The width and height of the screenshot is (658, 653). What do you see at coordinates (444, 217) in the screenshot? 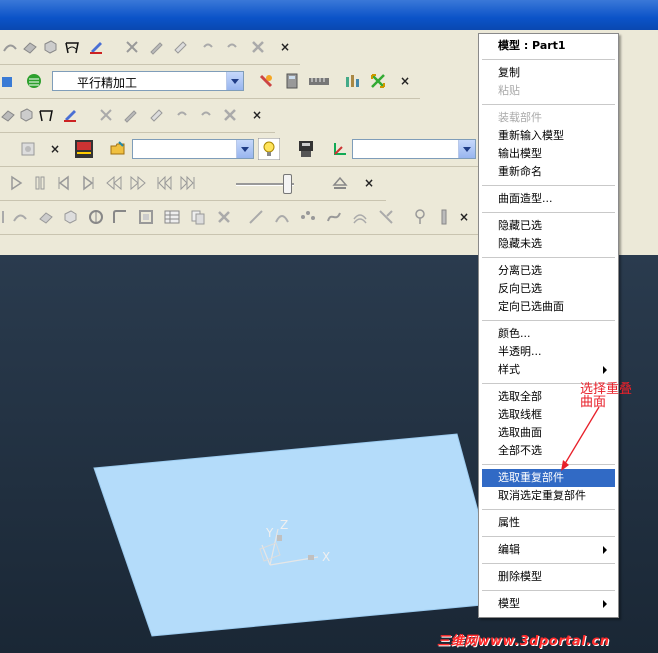
I see `tool-holder-icon` at bounding box center [444, 217].